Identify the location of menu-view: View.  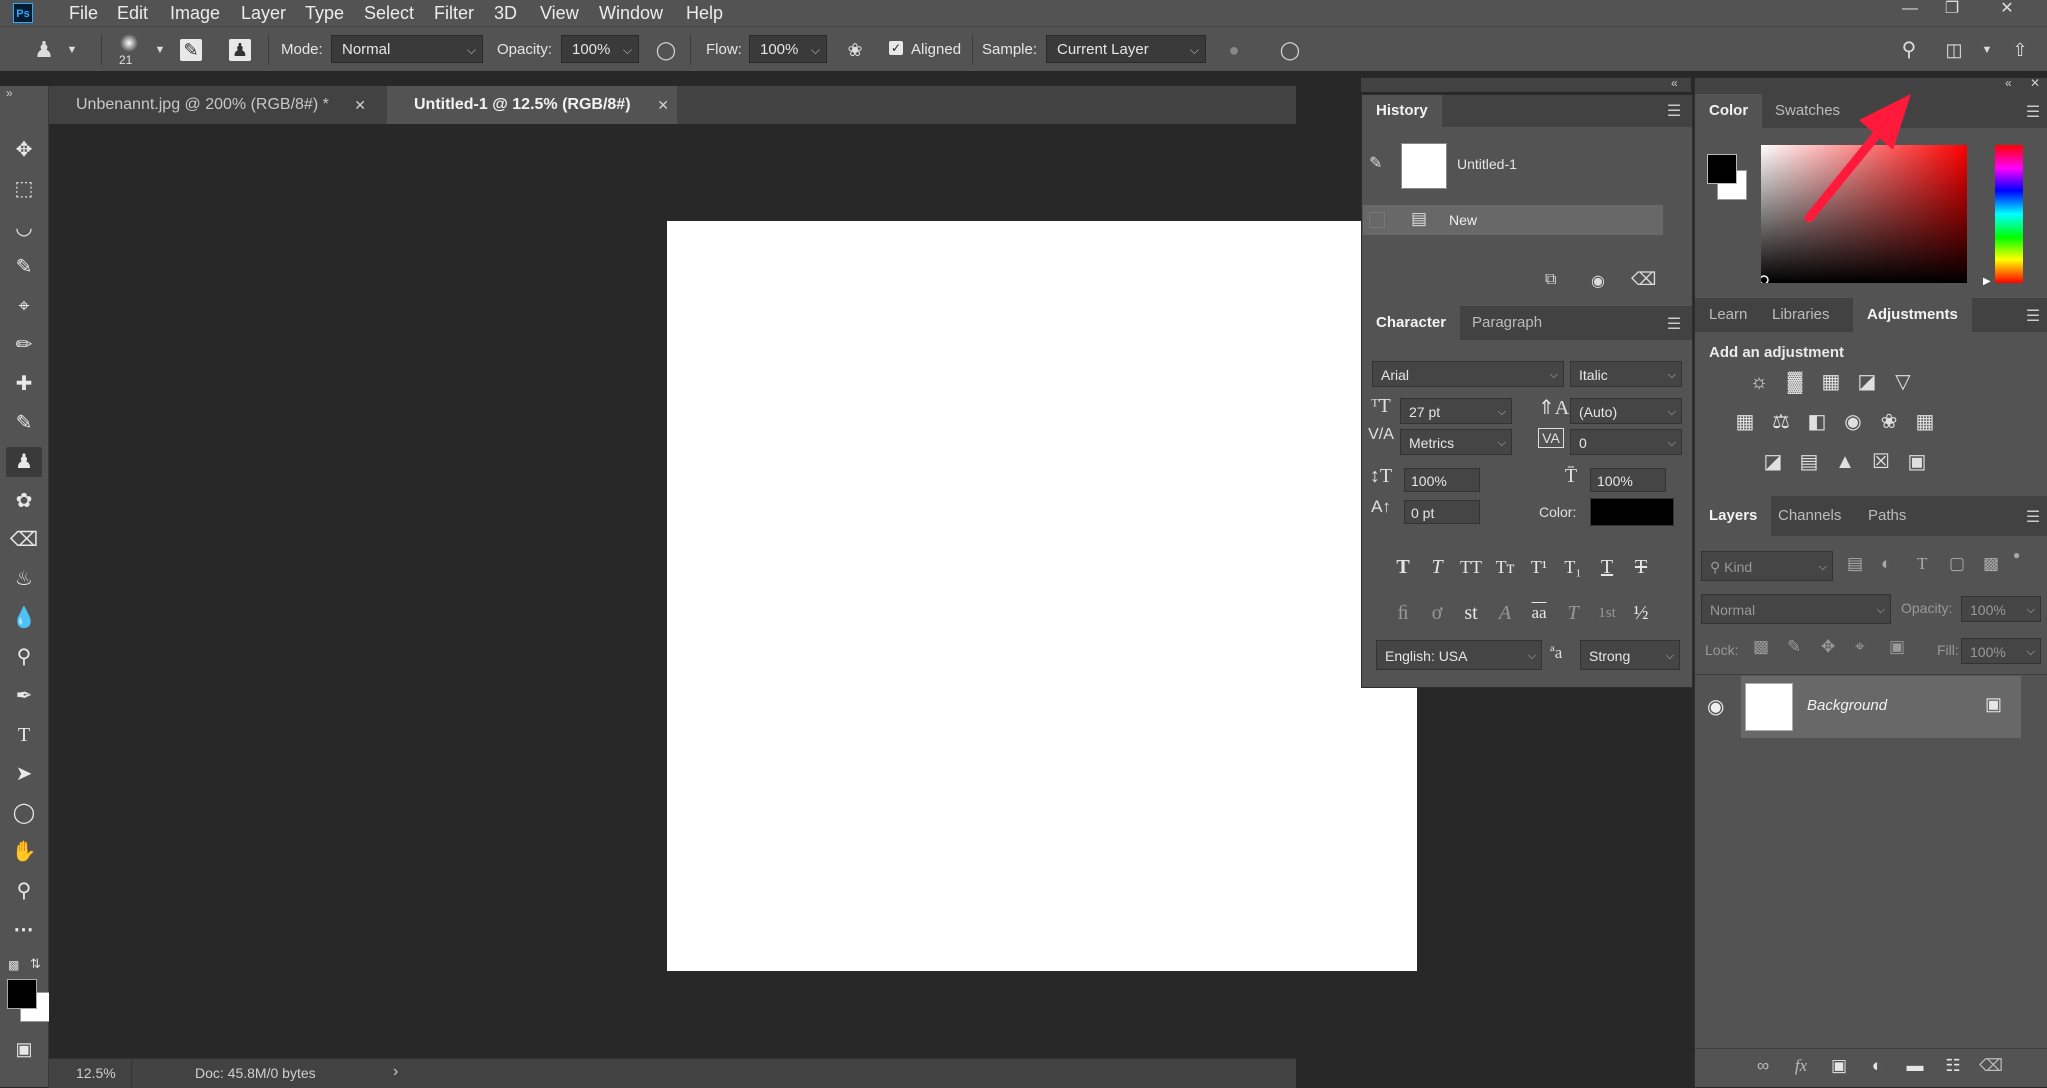
(559, 13).